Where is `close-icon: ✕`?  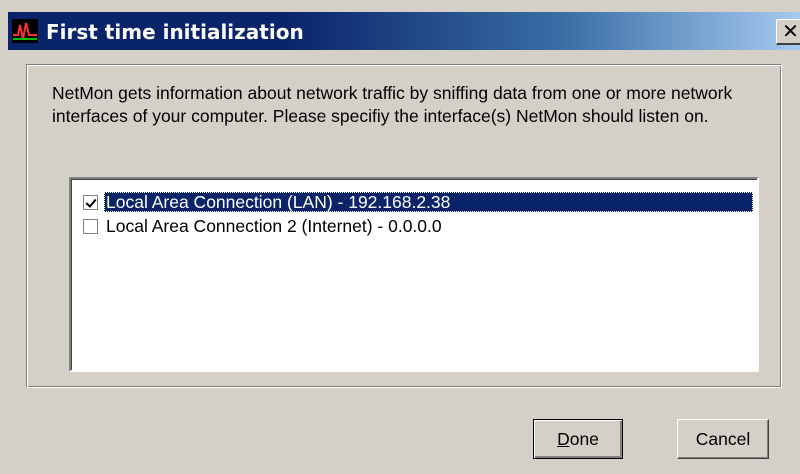 close-icon: ✕ is located at coordinates (790, 31).